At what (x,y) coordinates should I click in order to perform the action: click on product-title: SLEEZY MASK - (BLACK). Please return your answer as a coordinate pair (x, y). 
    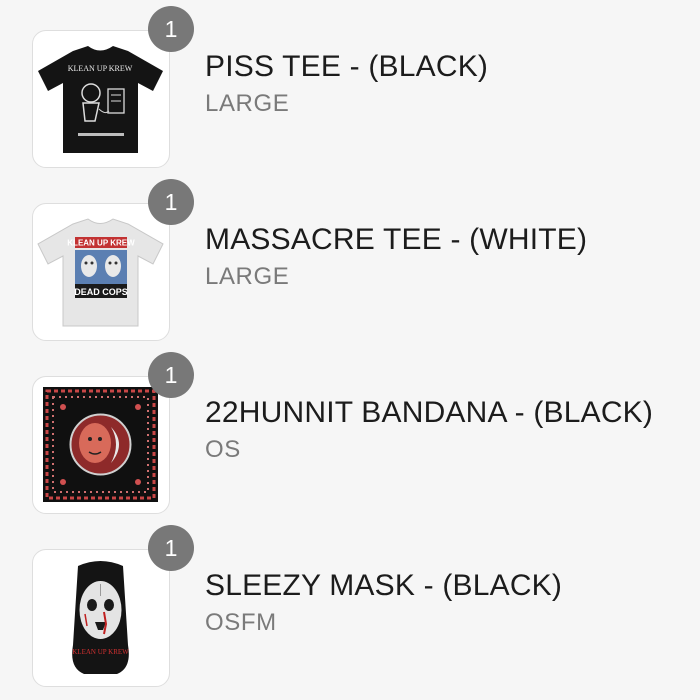
    Looking at the image, I should click on (383, 586).